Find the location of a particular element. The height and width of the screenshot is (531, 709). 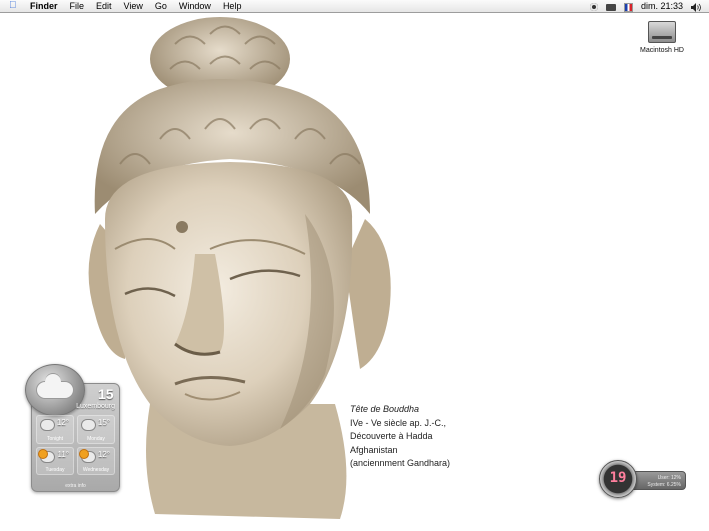

forecast-day: Monday is located at coordinates (96, 438).